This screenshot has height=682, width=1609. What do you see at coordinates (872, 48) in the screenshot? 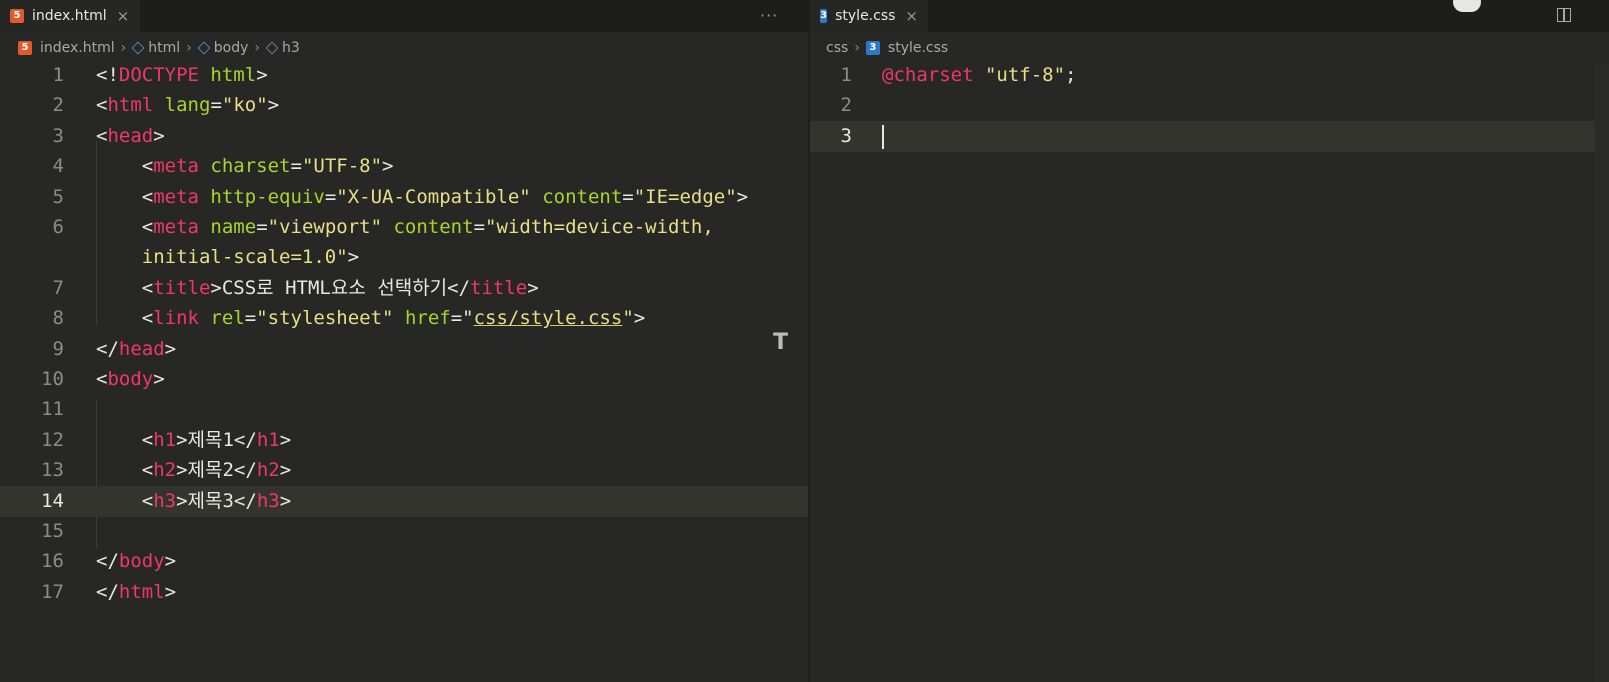
I see `css3-icon: 3` at bounding box center [872, 48].